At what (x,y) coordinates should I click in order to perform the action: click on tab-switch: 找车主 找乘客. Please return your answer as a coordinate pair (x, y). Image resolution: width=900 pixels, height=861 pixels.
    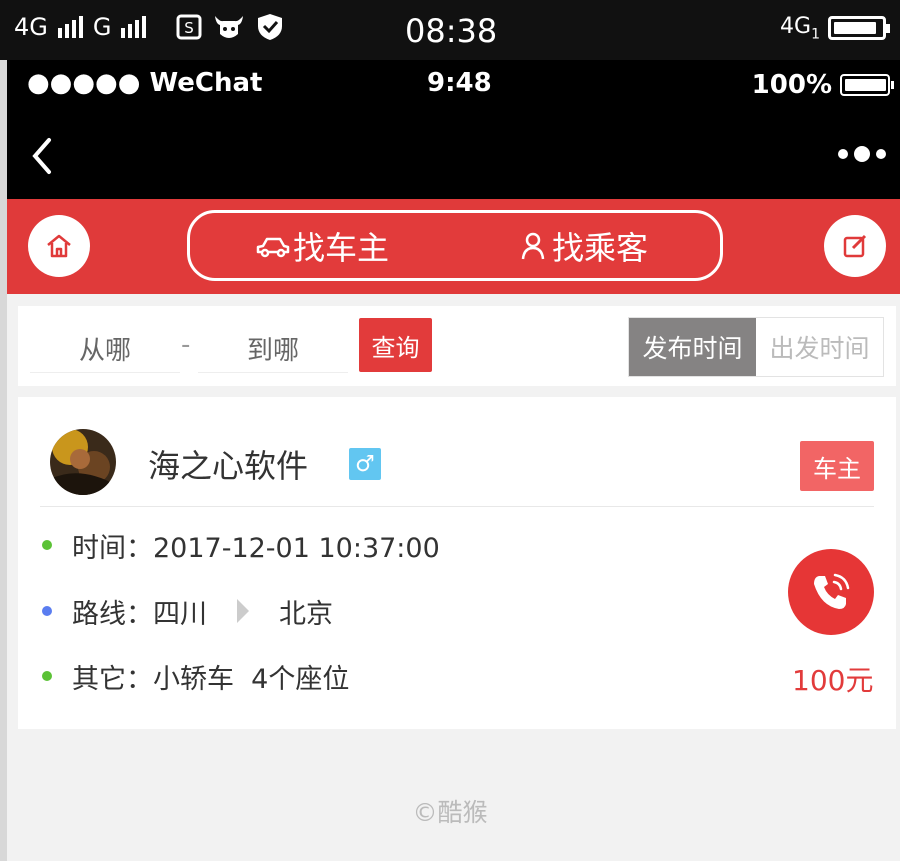
    Looking at the image, I should click on (455, 245).